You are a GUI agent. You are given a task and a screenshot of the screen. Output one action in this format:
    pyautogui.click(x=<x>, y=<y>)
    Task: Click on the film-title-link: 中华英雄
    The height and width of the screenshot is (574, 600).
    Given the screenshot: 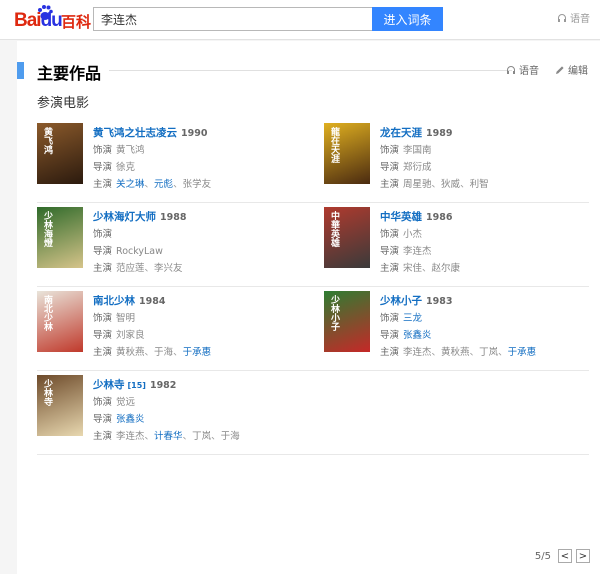 What is the action you would take?
    pyautogui.click(x=401, y=217)
    